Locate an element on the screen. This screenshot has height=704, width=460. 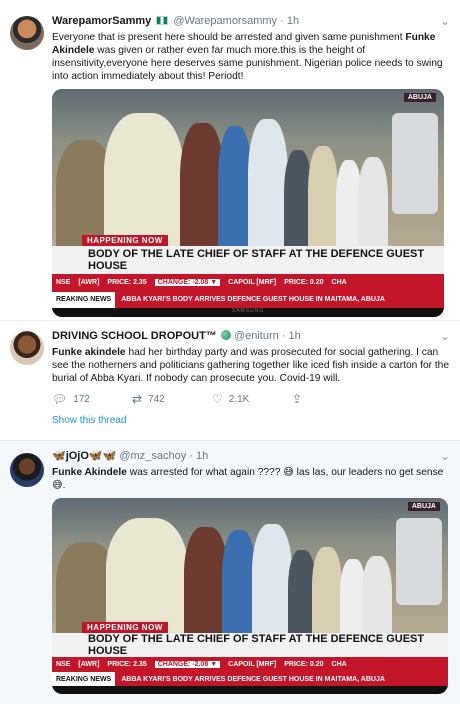
retweet-count: 742 is located at coordinates (156, 399).